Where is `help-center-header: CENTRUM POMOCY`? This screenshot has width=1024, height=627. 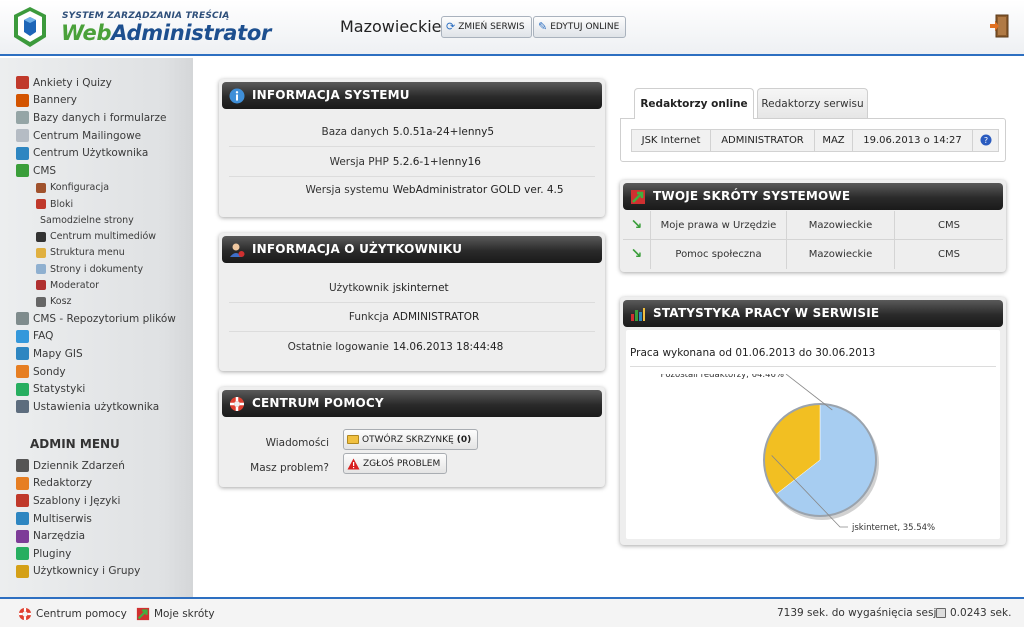
help-center-header: CENTRUM POMOCY is located at coordinates (412, 403).